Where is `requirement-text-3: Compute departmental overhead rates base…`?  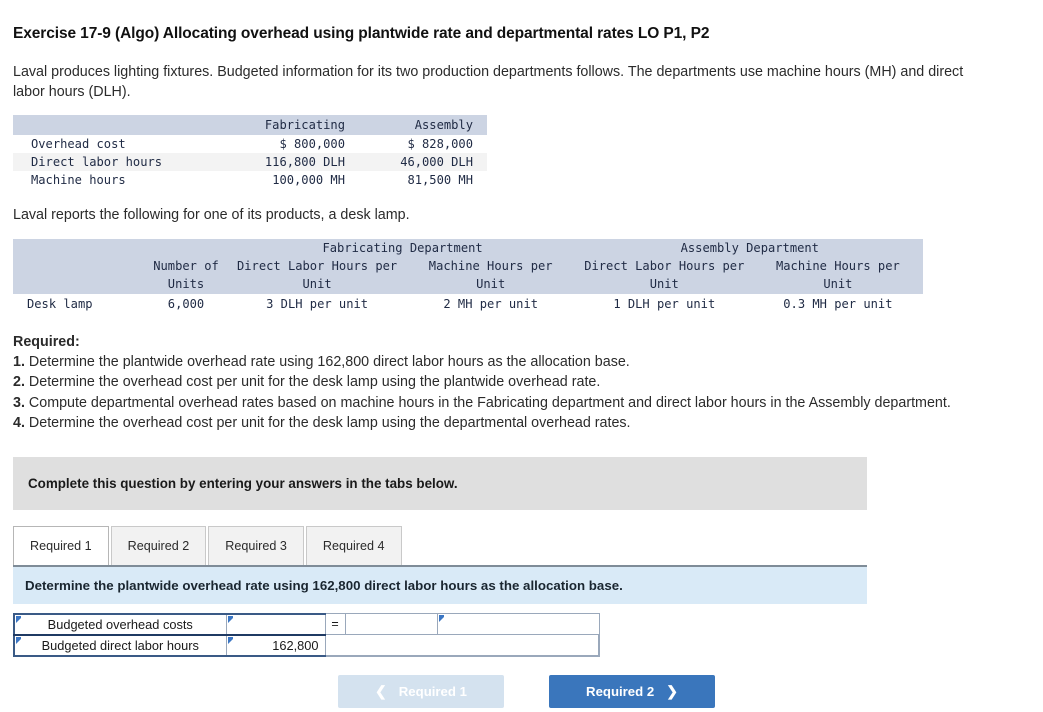
requirement-text-3: Compute departmental overhead rates base… is located at coordinates (489, 402).